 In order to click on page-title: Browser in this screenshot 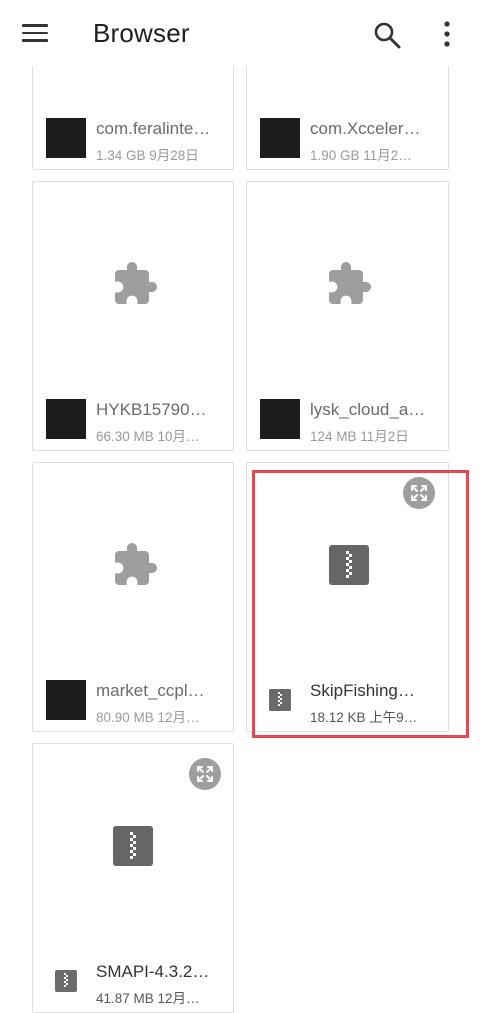, I will do `click(141, 33)`.